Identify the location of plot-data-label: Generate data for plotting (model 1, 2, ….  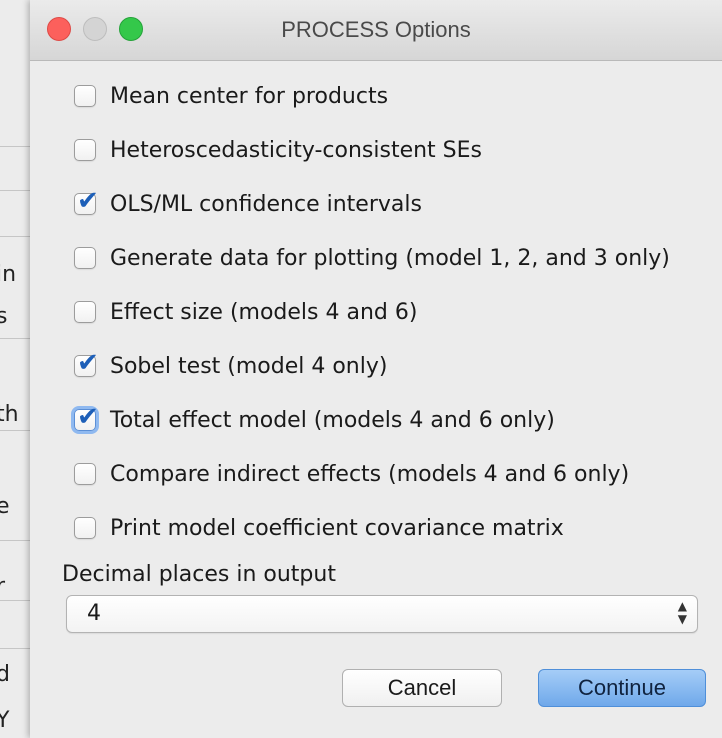
(390, 258).